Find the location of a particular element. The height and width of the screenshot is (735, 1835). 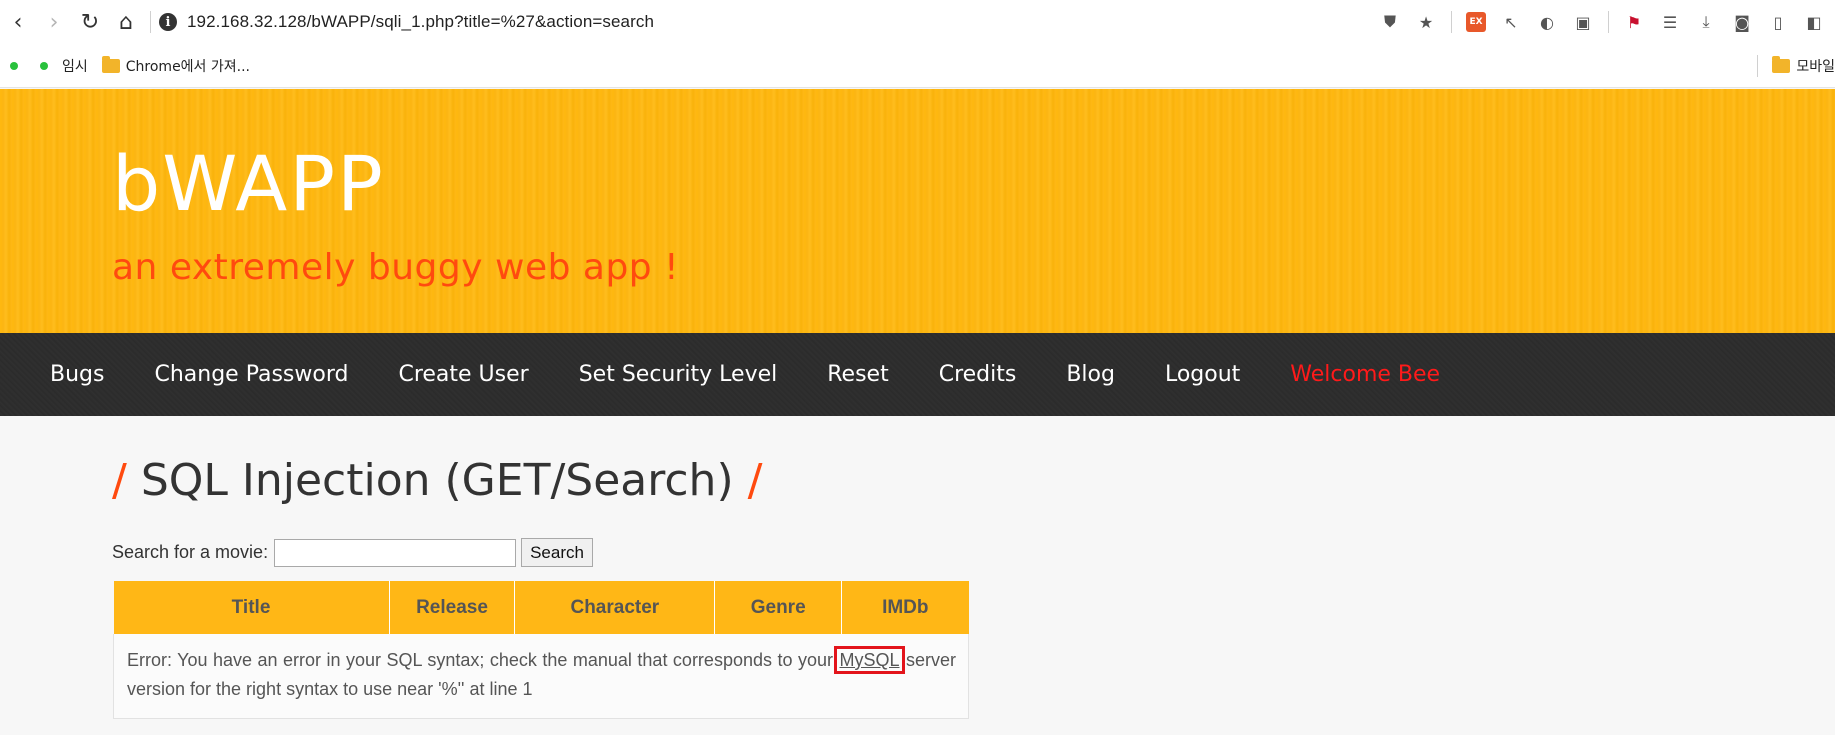

reload-icon: ↻ is located at coordinates (90, 22).